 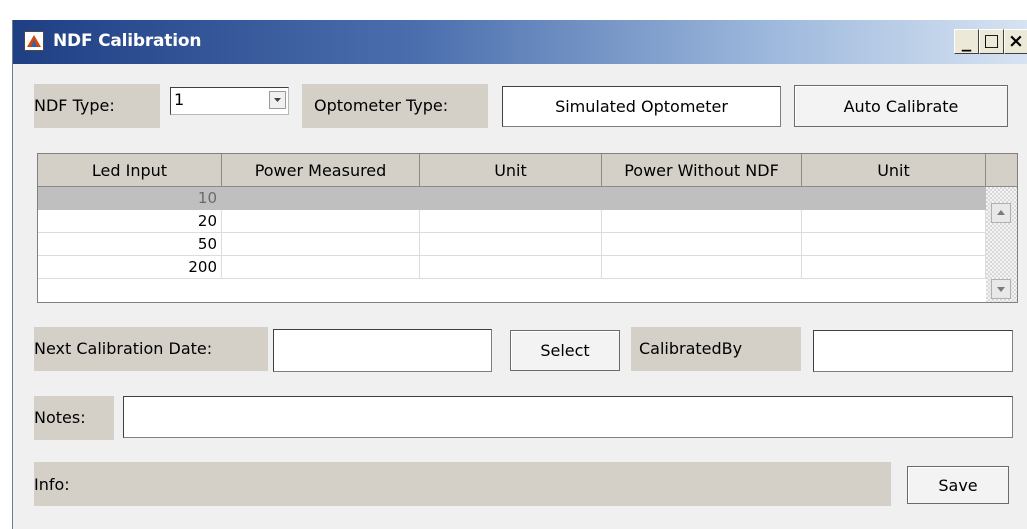 I want to click on table-row: 200, so click(x=512, y=267).